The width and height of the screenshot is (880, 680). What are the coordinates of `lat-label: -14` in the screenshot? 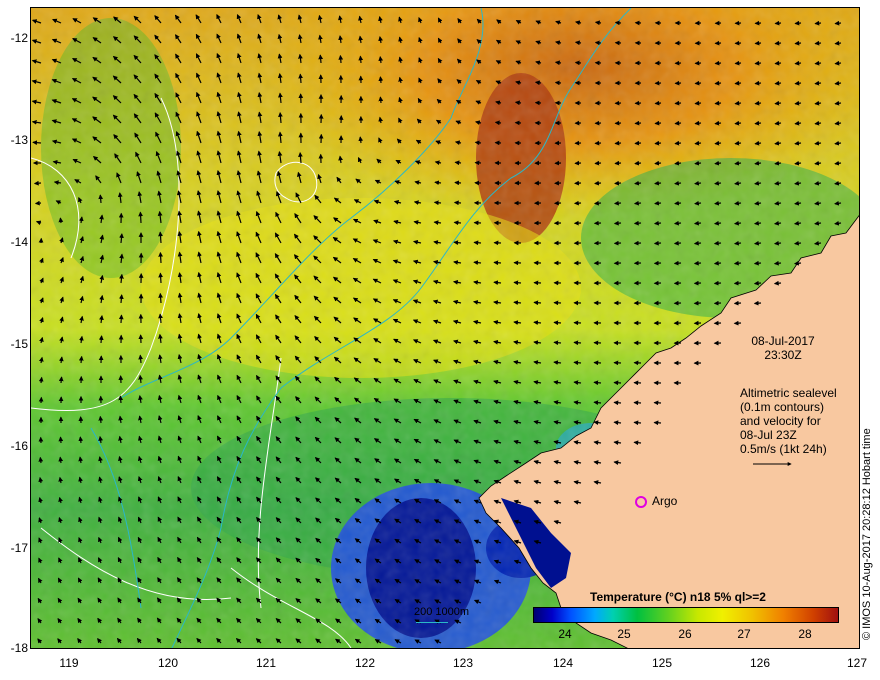 It's located at (19, 242).